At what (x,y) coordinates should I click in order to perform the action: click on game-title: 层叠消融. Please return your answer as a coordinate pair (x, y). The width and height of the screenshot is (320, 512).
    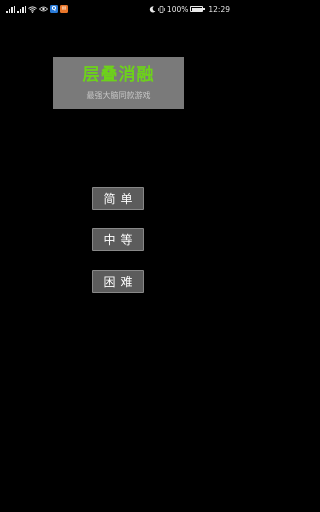
    Looking at the image, I should click on (118, 75).